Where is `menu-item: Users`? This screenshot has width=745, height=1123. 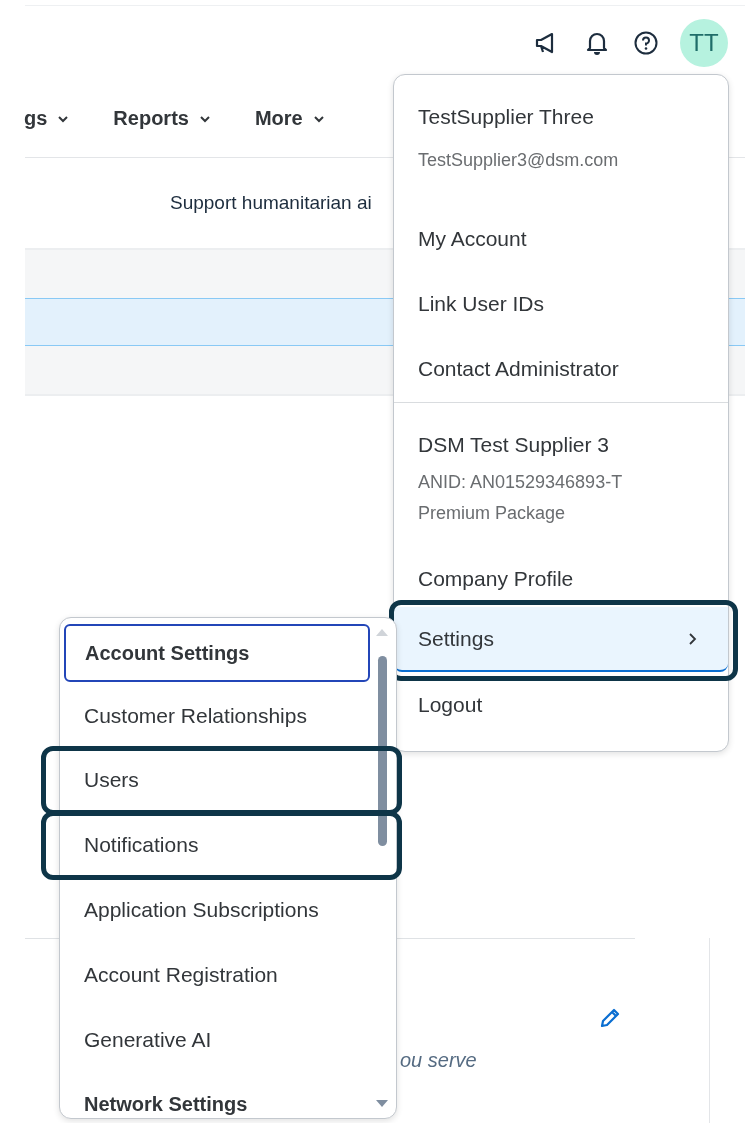
menu-item: Users is located at coordinates (215, 779).